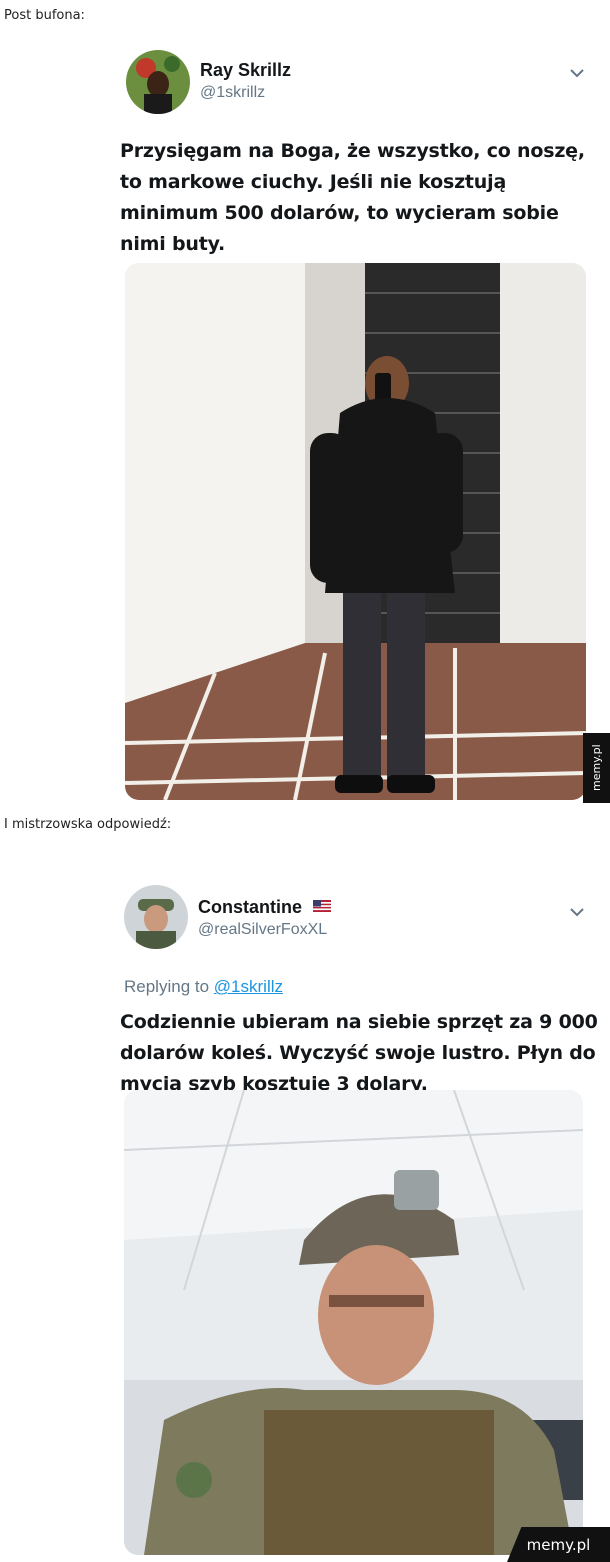 This screenshot has width=610, height=1562. I want to click on author-name: Constantine, so click(265, 907).